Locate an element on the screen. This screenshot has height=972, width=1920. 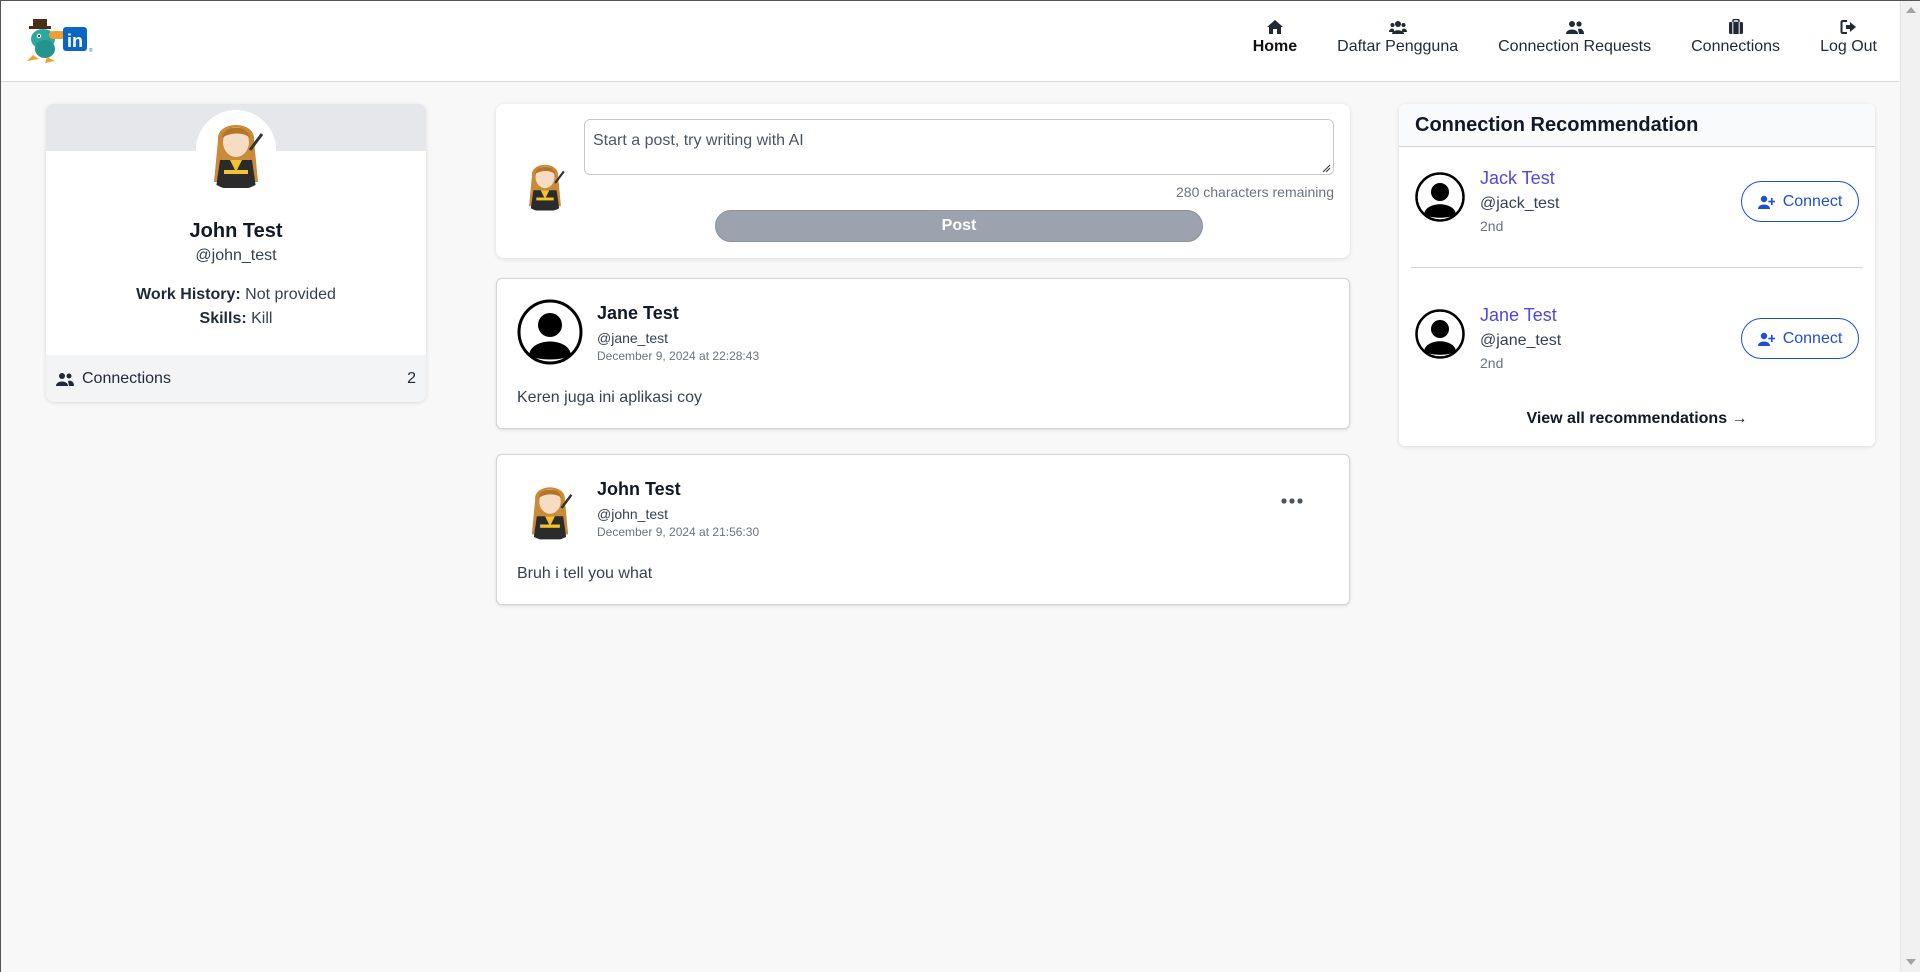
nav-connection-requests: Connection Requests is located at coordinates (1574, 37).